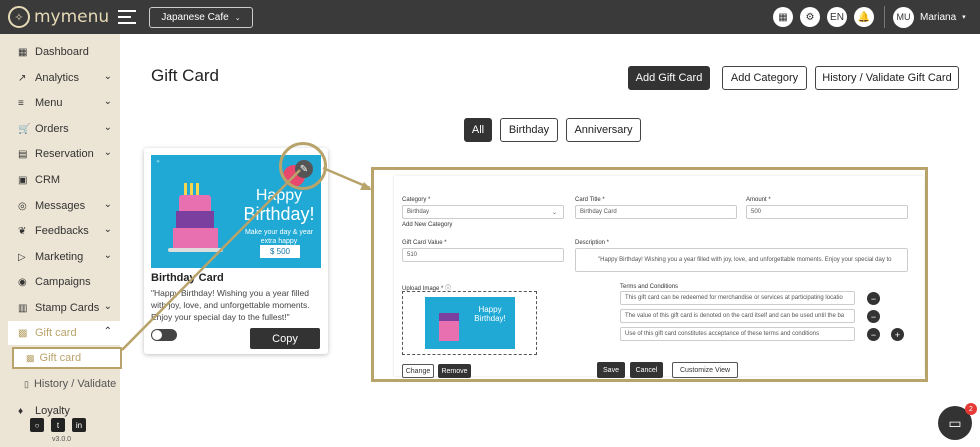 The width and height of the screenshot is (980, 447). What do you see at coordinates (483, 255) in the screenshot?
I see `gift-card-value-input: 510` at bounding box center [483, 255].